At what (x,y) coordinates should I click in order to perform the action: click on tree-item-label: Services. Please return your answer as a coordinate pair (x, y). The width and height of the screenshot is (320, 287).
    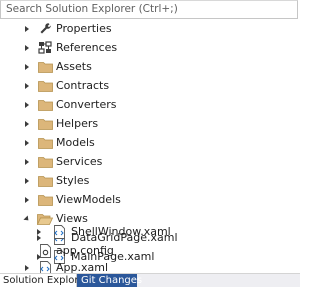
    Looking at the image, I should click on (79, 161).